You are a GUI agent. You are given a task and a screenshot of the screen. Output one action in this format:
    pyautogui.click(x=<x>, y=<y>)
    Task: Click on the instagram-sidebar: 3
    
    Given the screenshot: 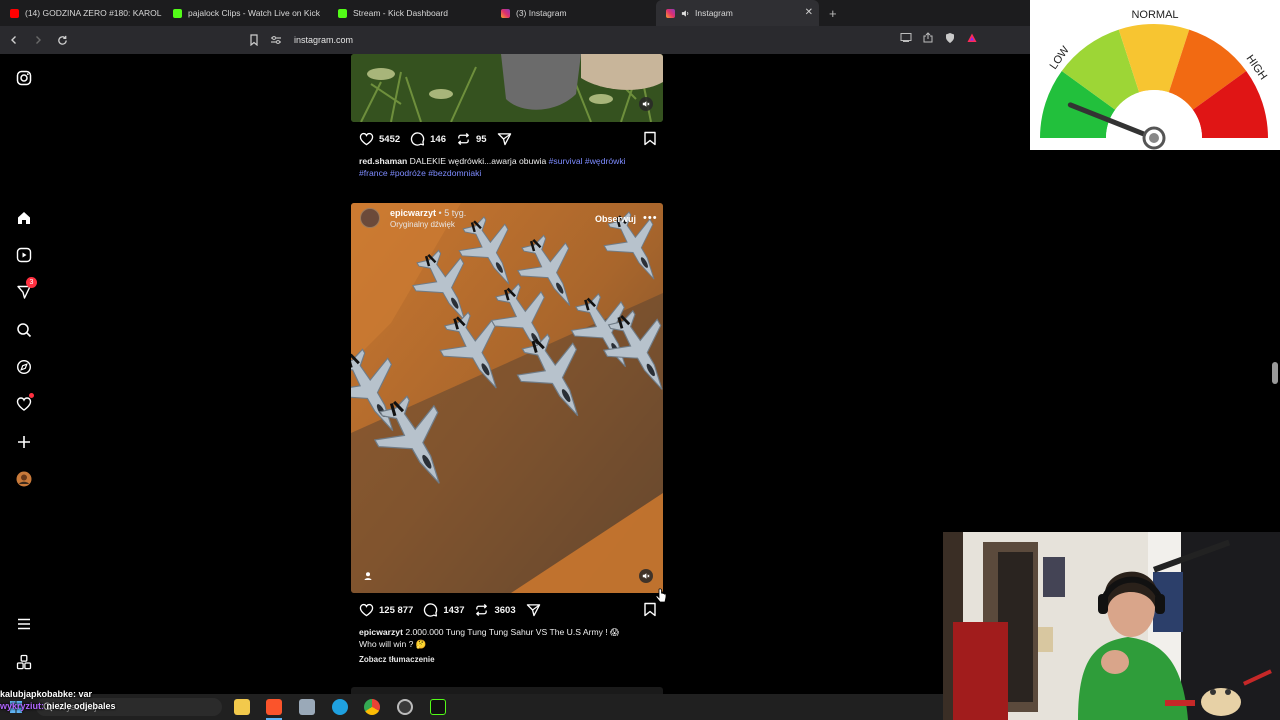 What is the action you would take?
    pyautogui.click(x=25, y=374)
    